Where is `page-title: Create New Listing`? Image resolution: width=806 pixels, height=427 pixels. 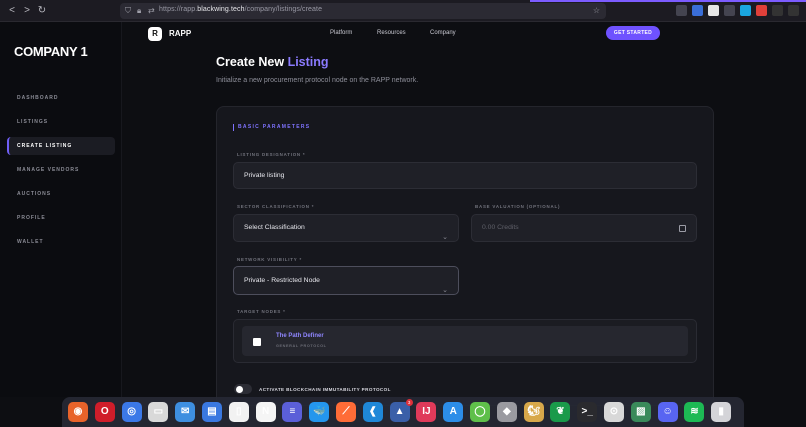
page-title: Create New Listing is located at coordinates (272, 62).